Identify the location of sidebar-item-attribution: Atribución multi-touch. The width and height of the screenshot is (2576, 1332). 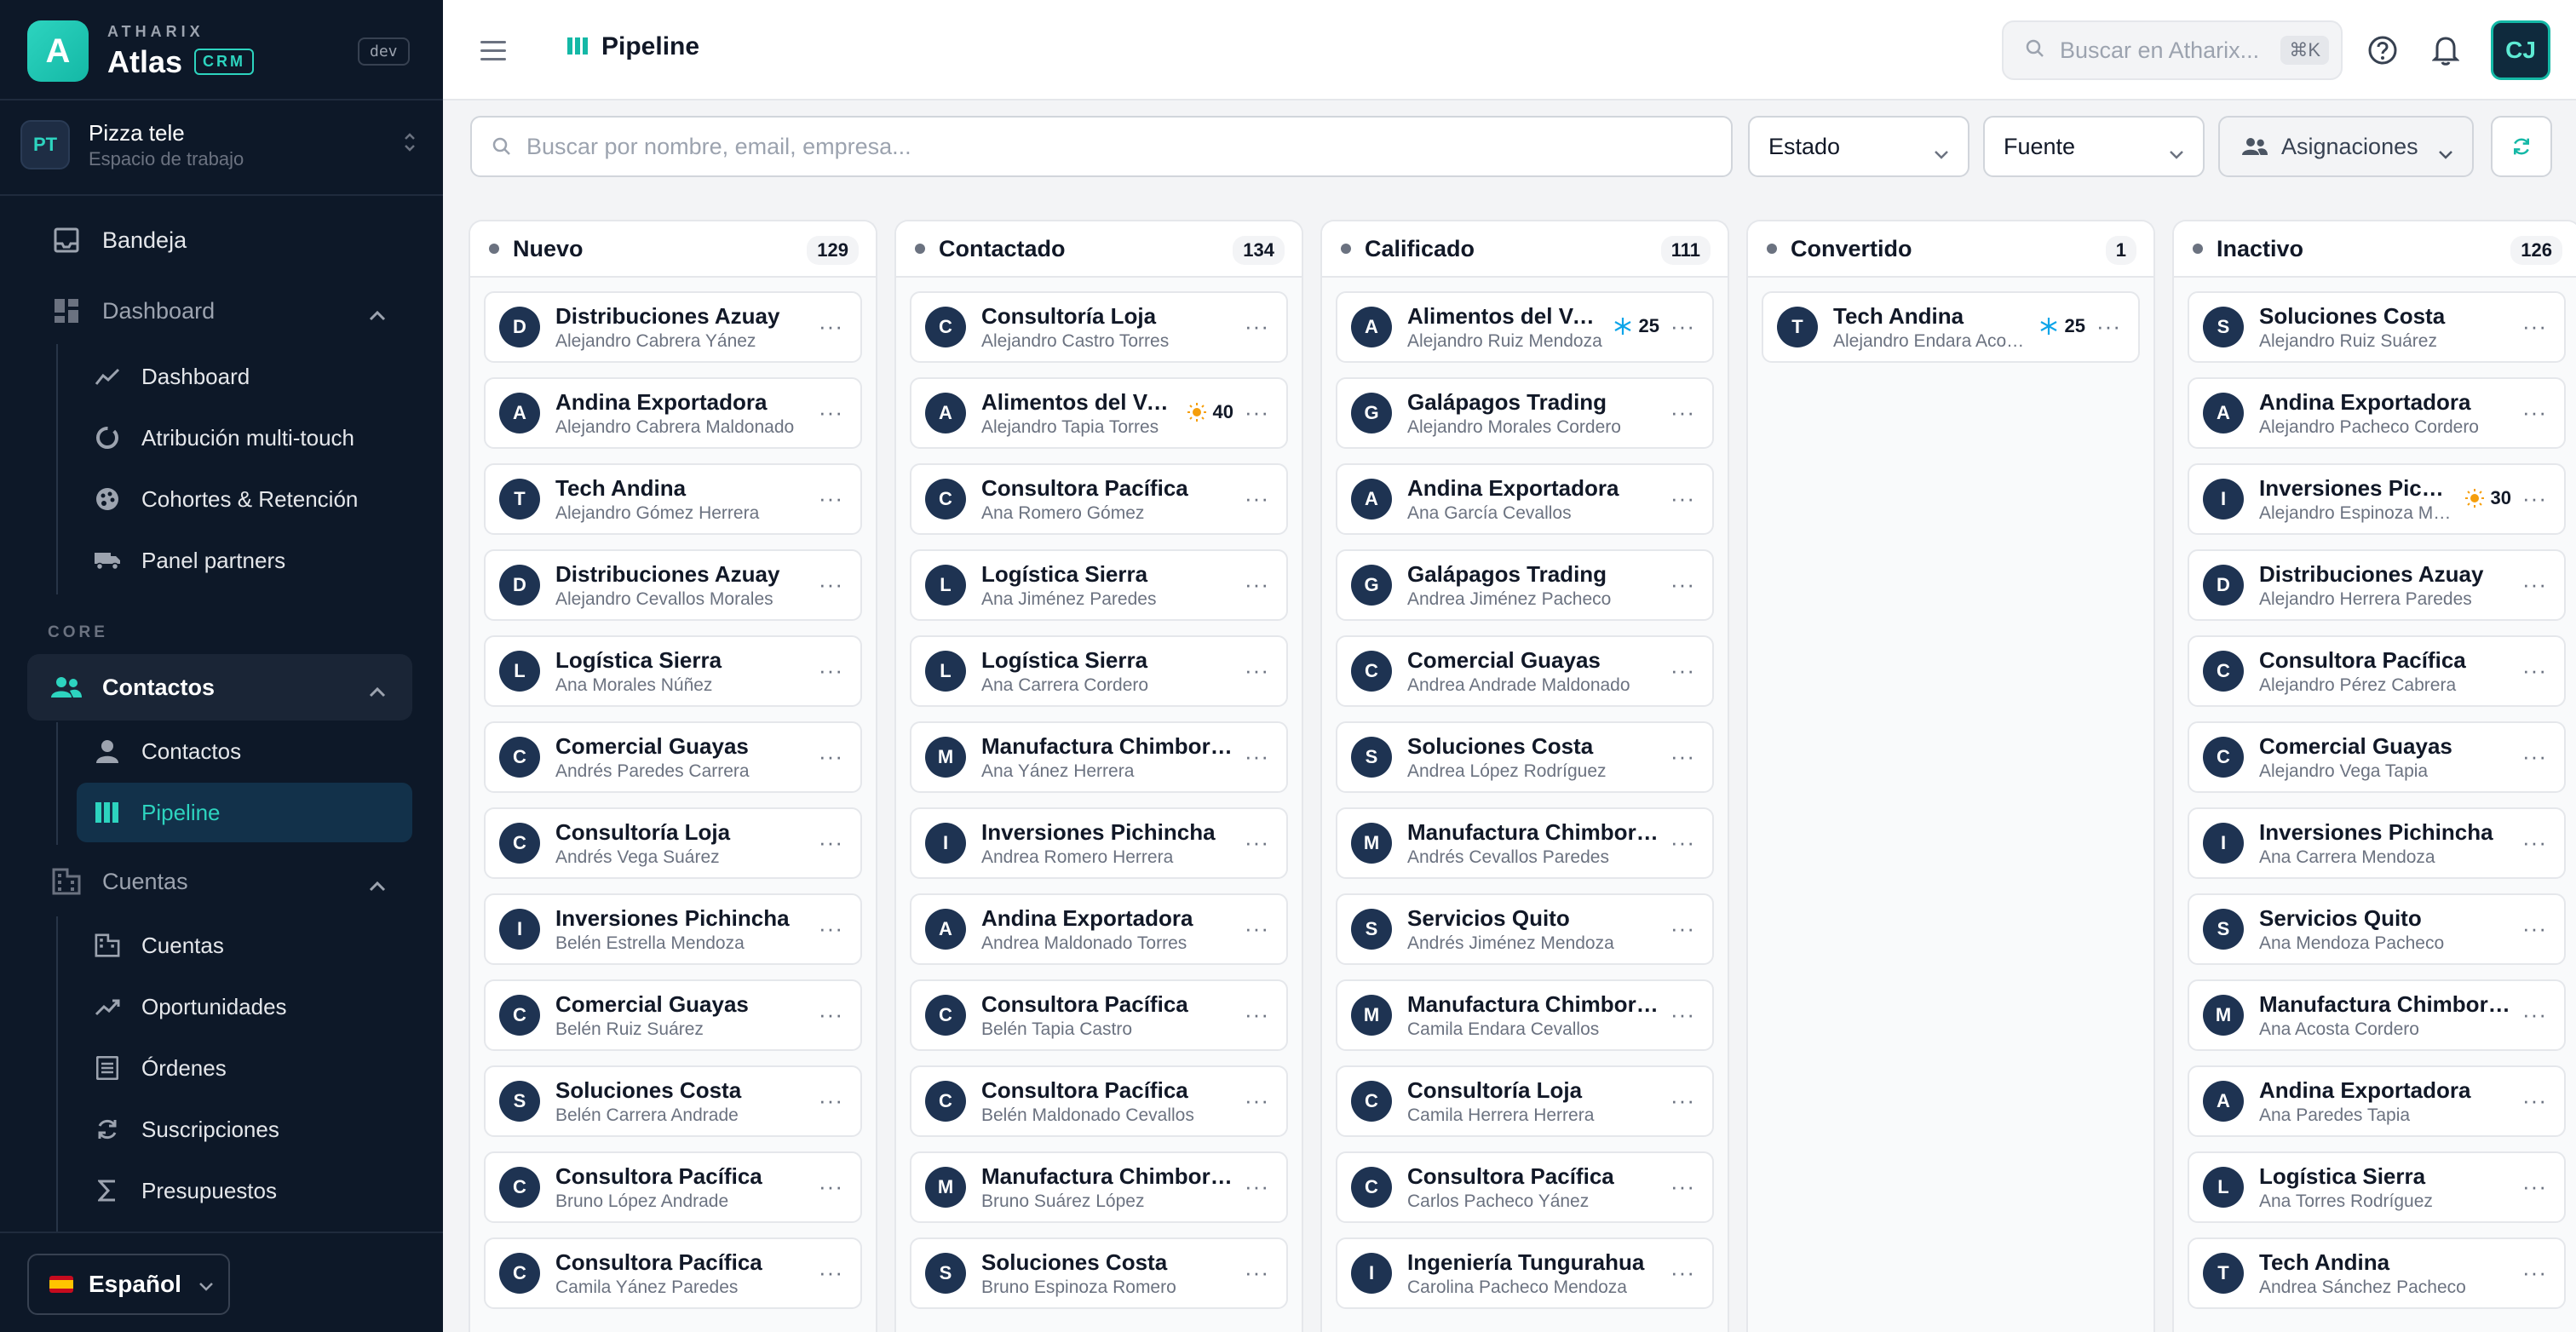
(245, 438).